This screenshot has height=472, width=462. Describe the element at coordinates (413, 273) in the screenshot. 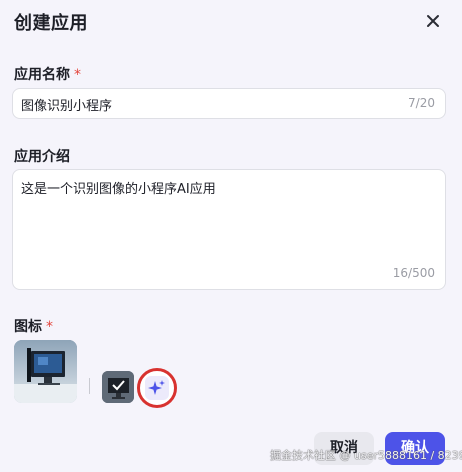

I see `app-intro-counter: 16/500` at that location.